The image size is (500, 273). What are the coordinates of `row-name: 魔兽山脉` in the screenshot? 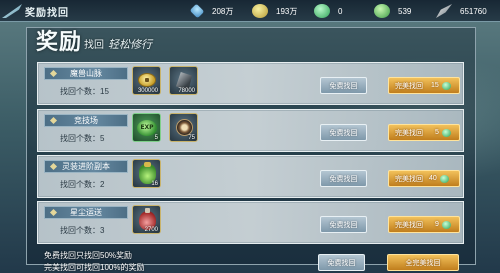 It's located at (86, 73).